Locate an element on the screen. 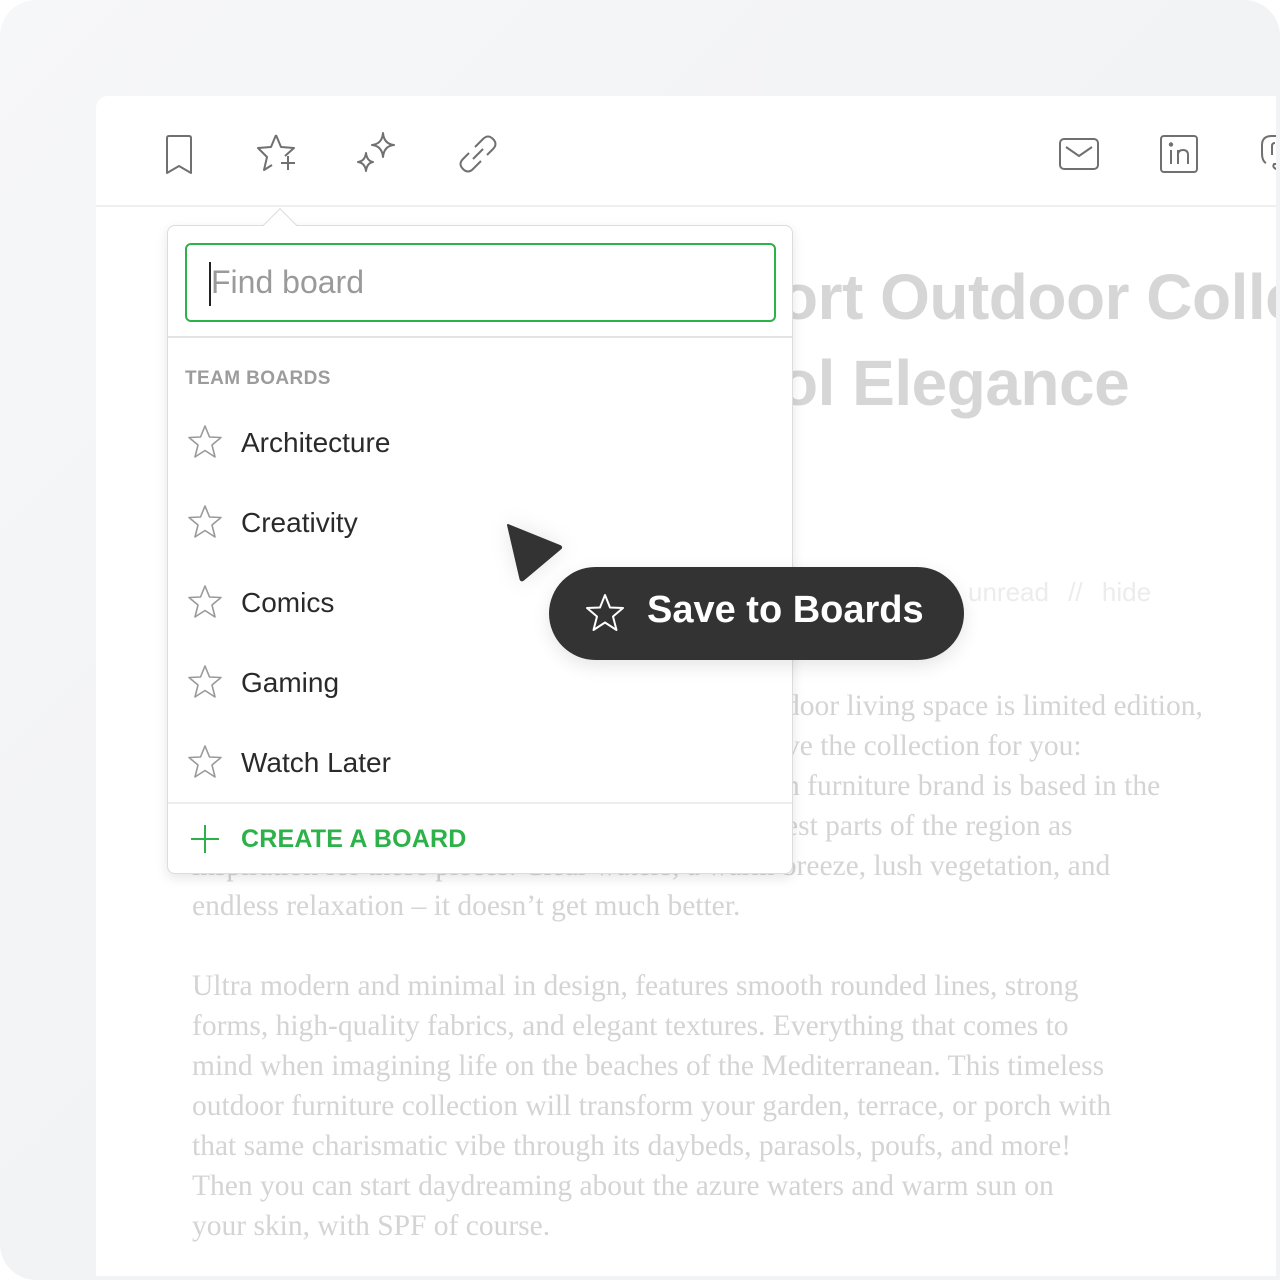 This screenshot has height=1280, width=1280. board-label: Creativity is located at coordinates (299, 522).